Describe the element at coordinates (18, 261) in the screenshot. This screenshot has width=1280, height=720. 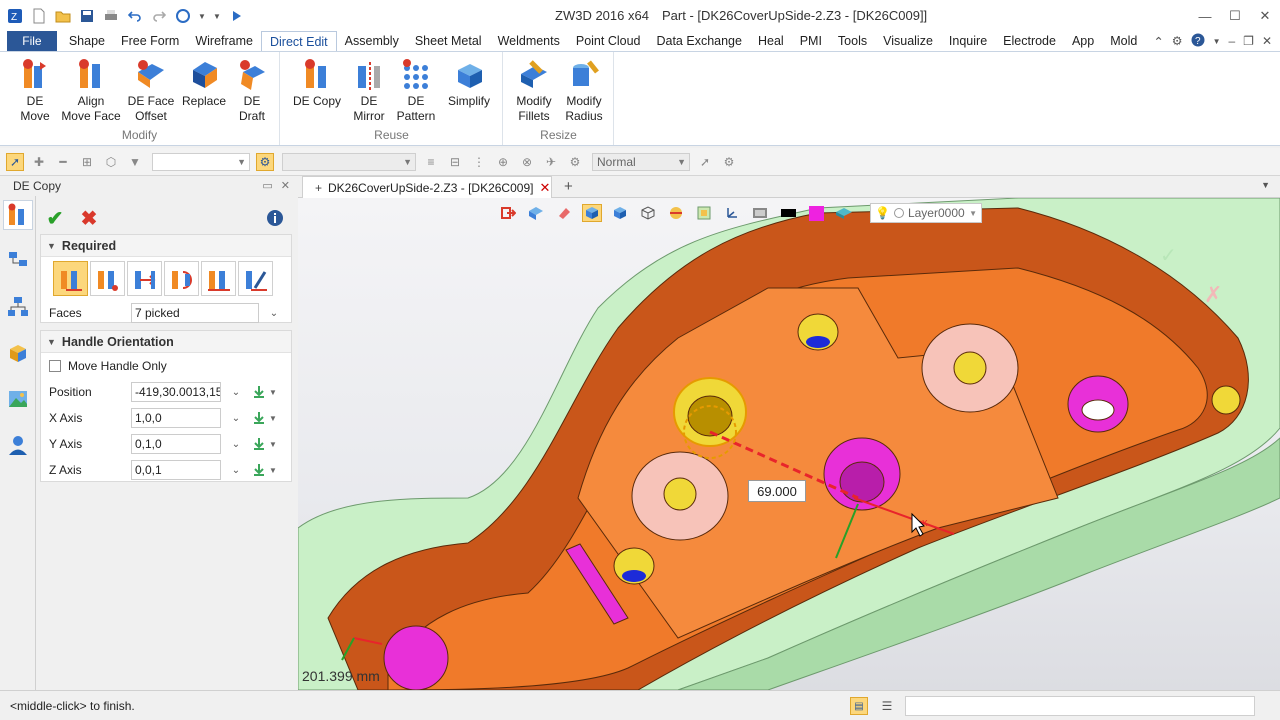
I see `strip-history-manager` at that location.